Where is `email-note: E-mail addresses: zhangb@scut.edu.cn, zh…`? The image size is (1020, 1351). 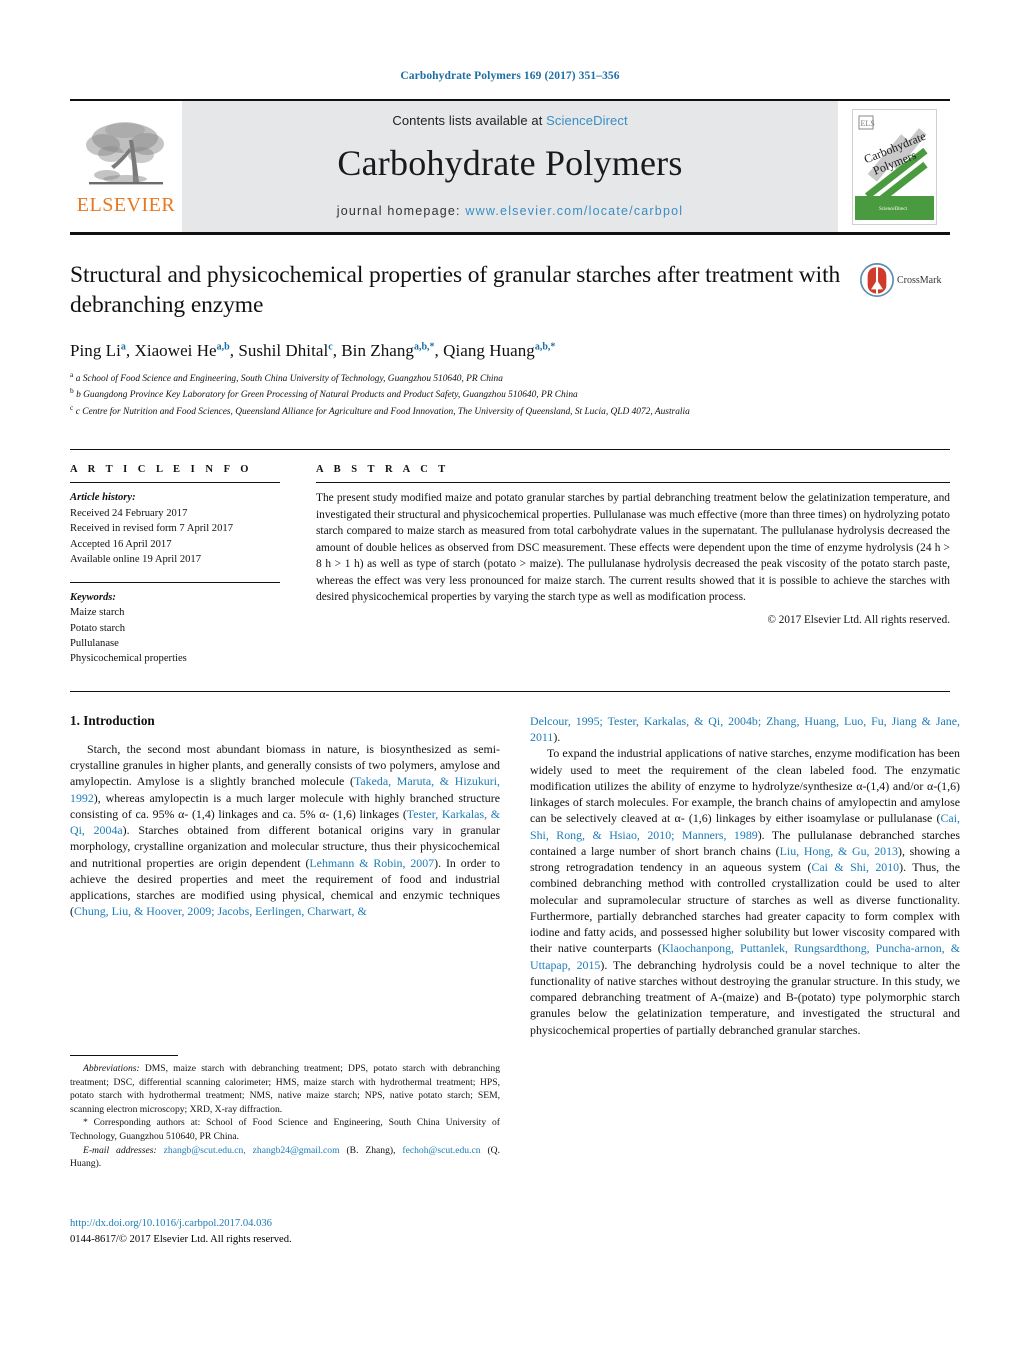 email-note: E-mail addresses: zhangb@scut.edu.cn, zh… is located at coordinates (285, 1157).